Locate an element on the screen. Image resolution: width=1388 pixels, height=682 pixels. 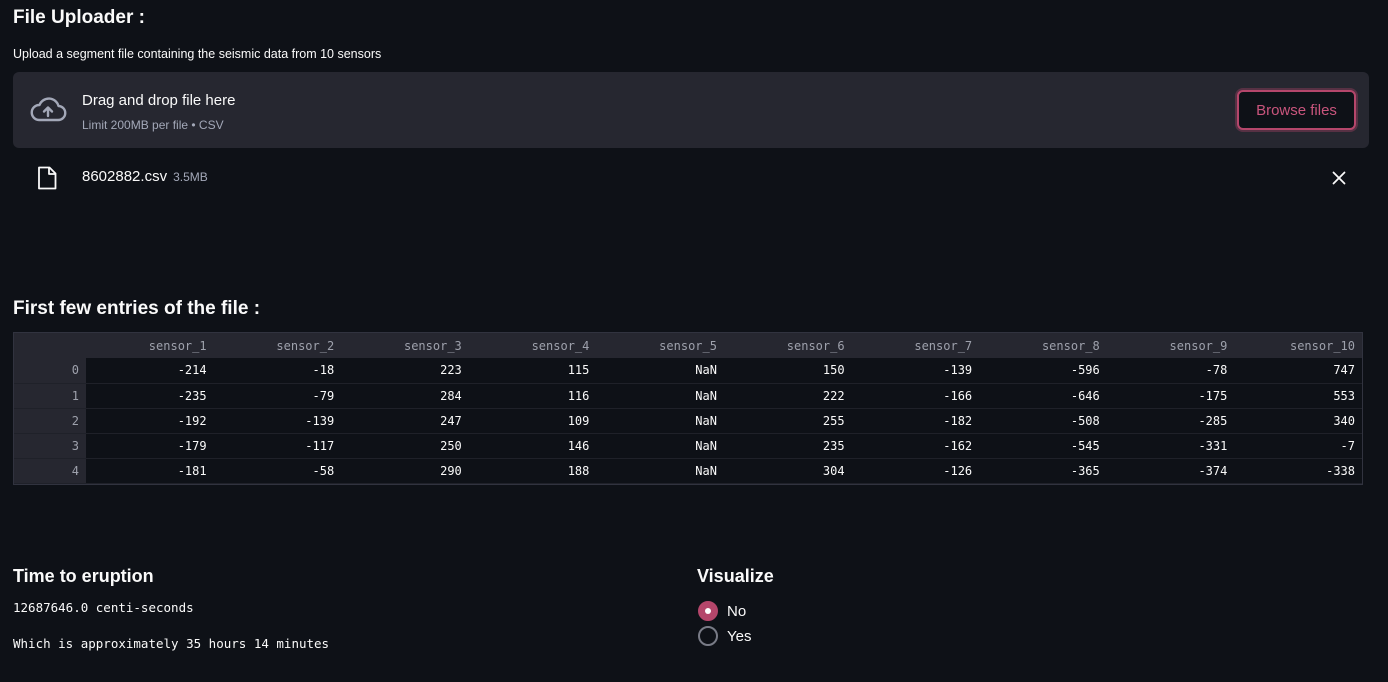
table-cell: -646 is located at coordinates (1043, 396).